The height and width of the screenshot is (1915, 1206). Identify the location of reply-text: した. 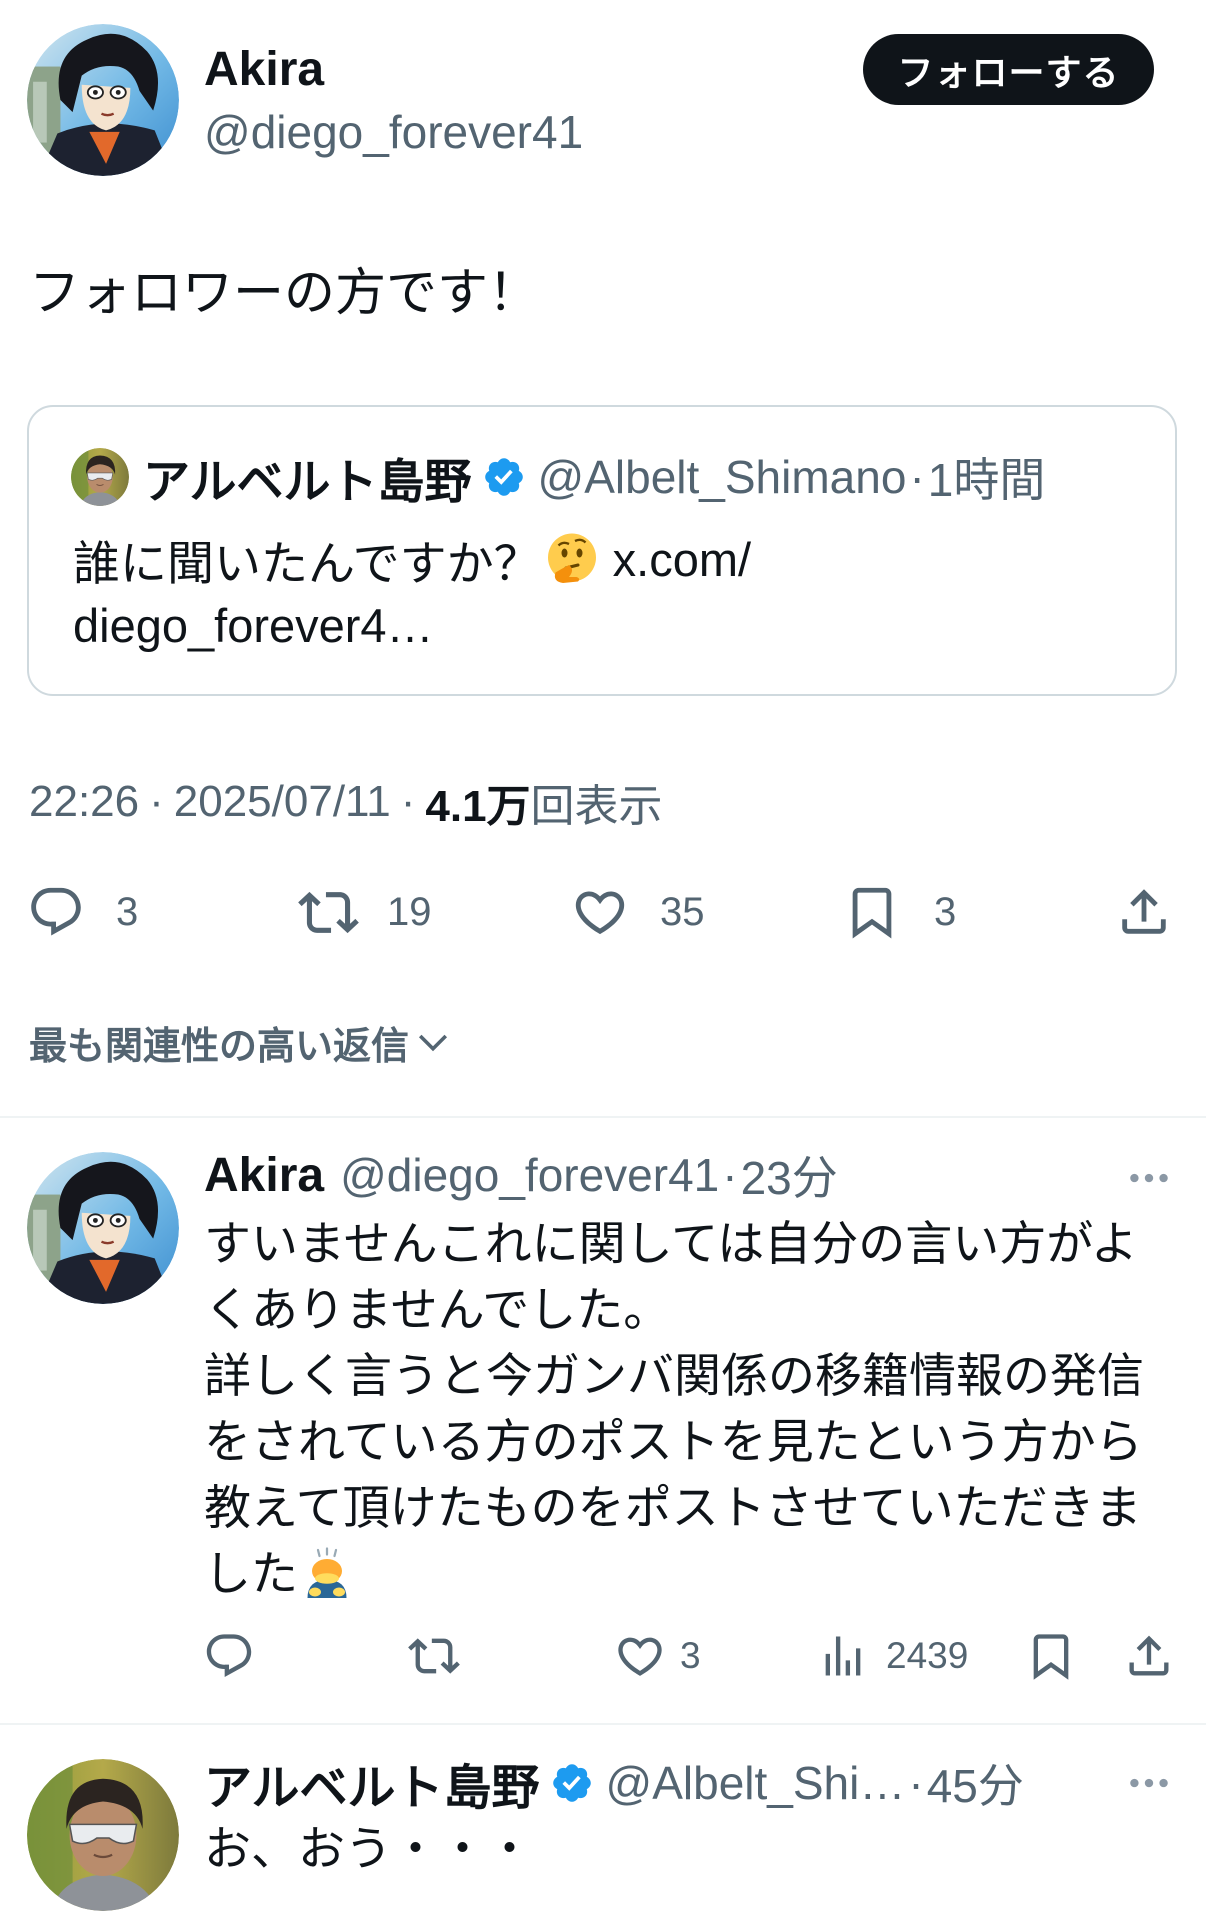
(251, 1573).